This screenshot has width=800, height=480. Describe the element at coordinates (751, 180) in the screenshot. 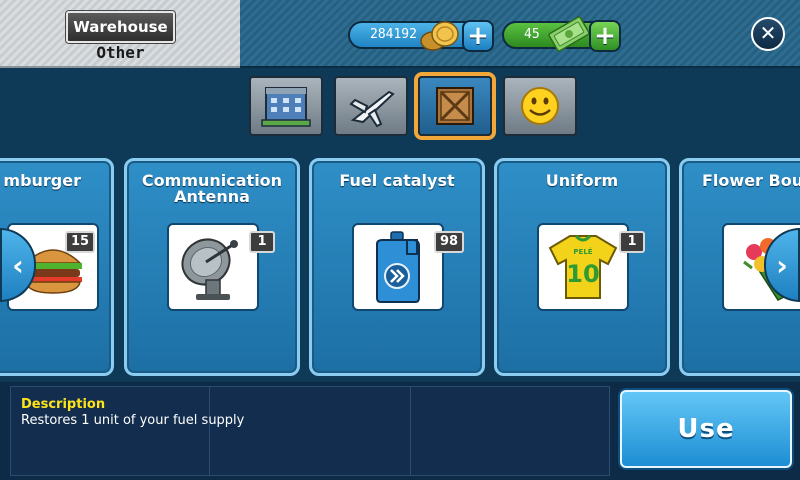

I see `item-title: Flower Bou` at that location.